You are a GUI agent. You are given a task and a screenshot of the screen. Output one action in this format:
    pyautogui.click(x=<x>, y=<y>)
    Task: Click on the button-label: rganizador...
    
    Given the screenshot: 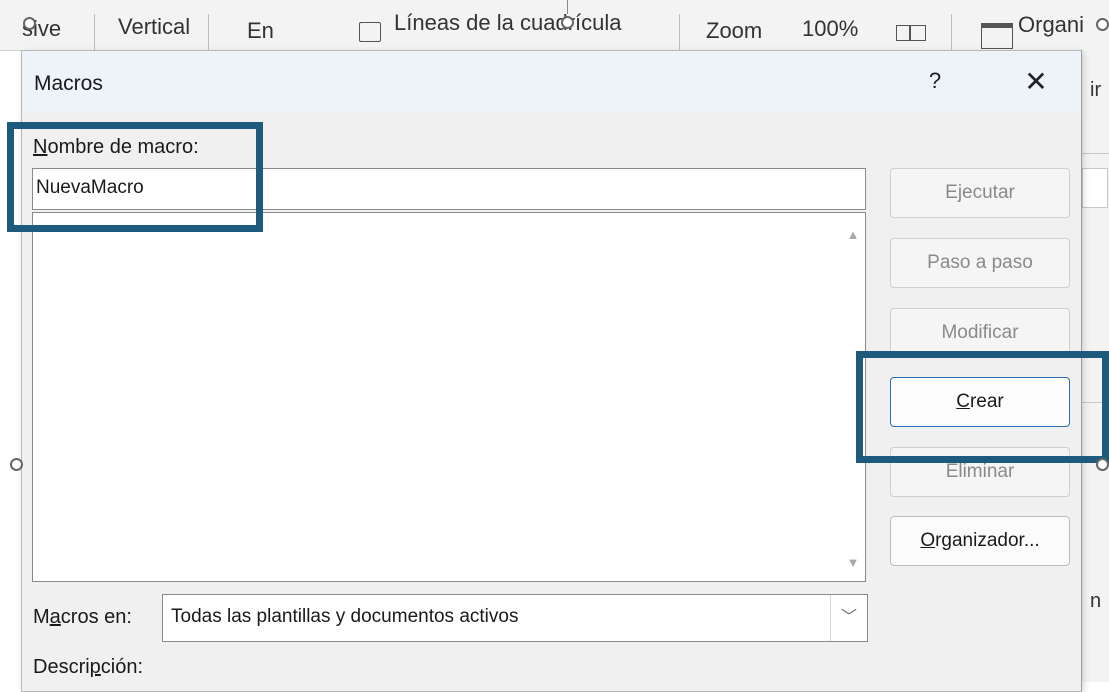 What is the action you would take?
    pyautogui.click(x=987, y=540)
    